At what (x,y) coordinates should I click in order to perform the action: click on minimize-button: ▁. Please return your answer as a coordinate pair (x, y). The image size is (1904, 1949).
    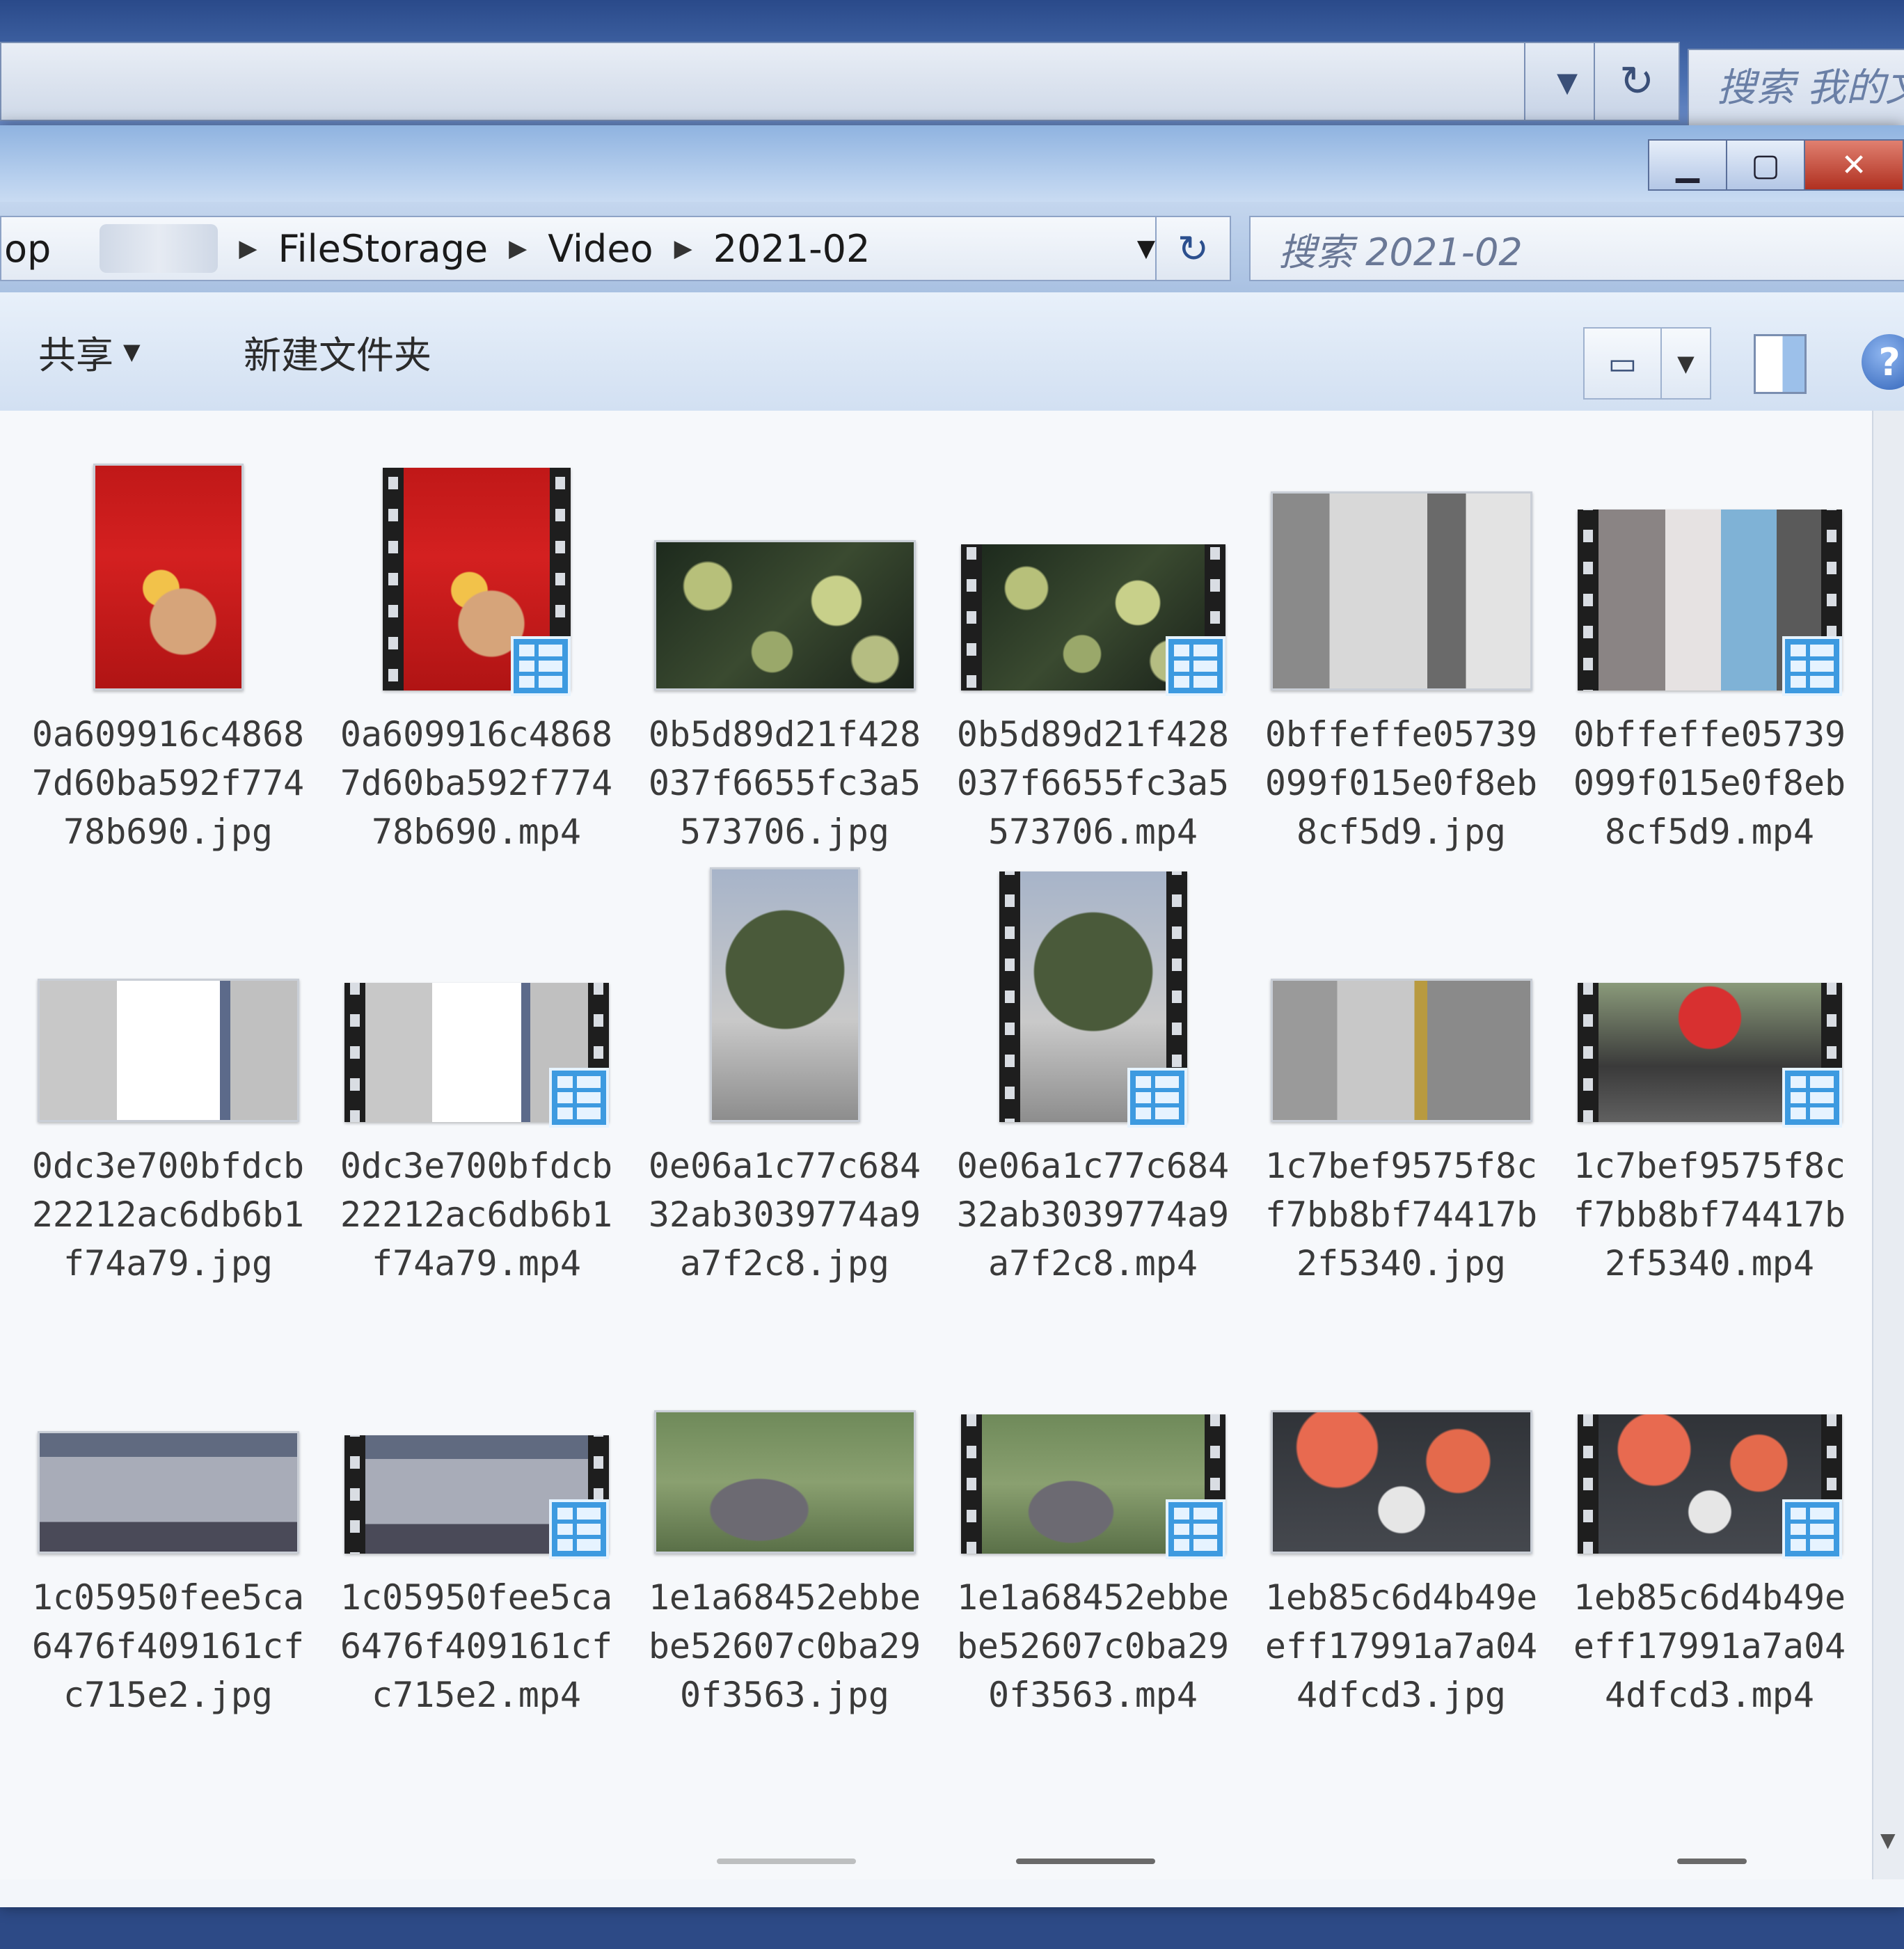
    Looking at the image, I should click on (1687, 165).